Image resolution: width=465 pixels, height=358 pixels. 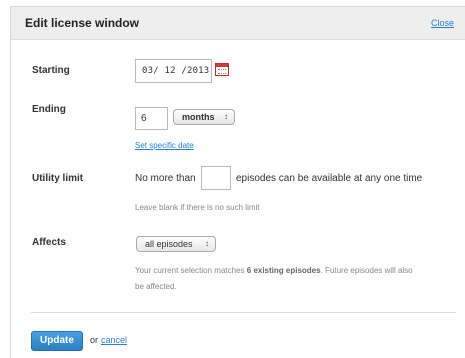 What do you see at coordinates (216, 178) in the screenshot?
I see `utility-limit-input` at bounding box center [216, 178].